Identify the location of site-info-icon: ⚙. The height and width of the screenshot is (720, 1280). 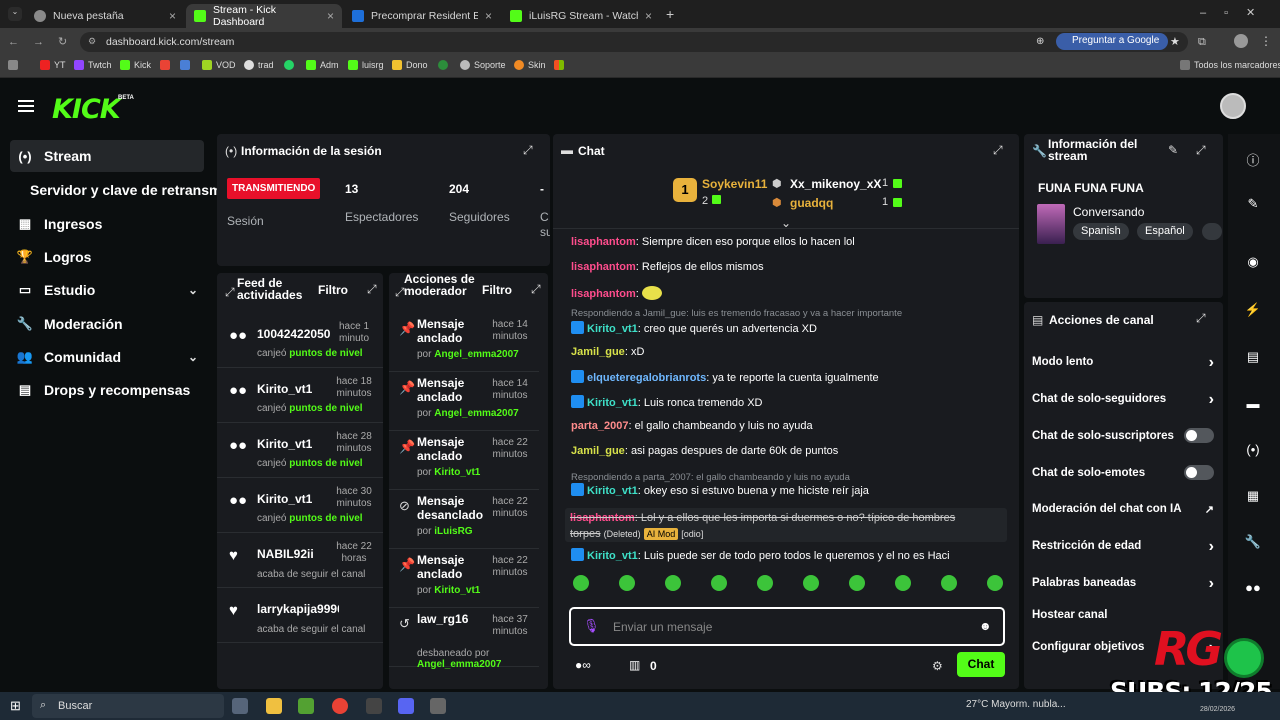
(92, 41).